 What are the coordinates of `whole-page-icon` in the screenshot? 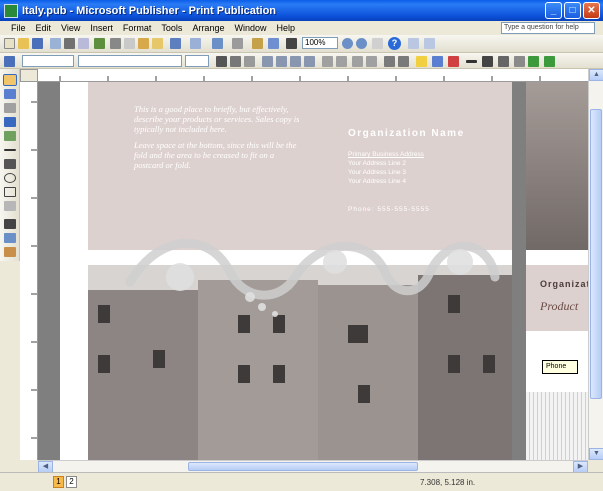 It's located at (377, 43).